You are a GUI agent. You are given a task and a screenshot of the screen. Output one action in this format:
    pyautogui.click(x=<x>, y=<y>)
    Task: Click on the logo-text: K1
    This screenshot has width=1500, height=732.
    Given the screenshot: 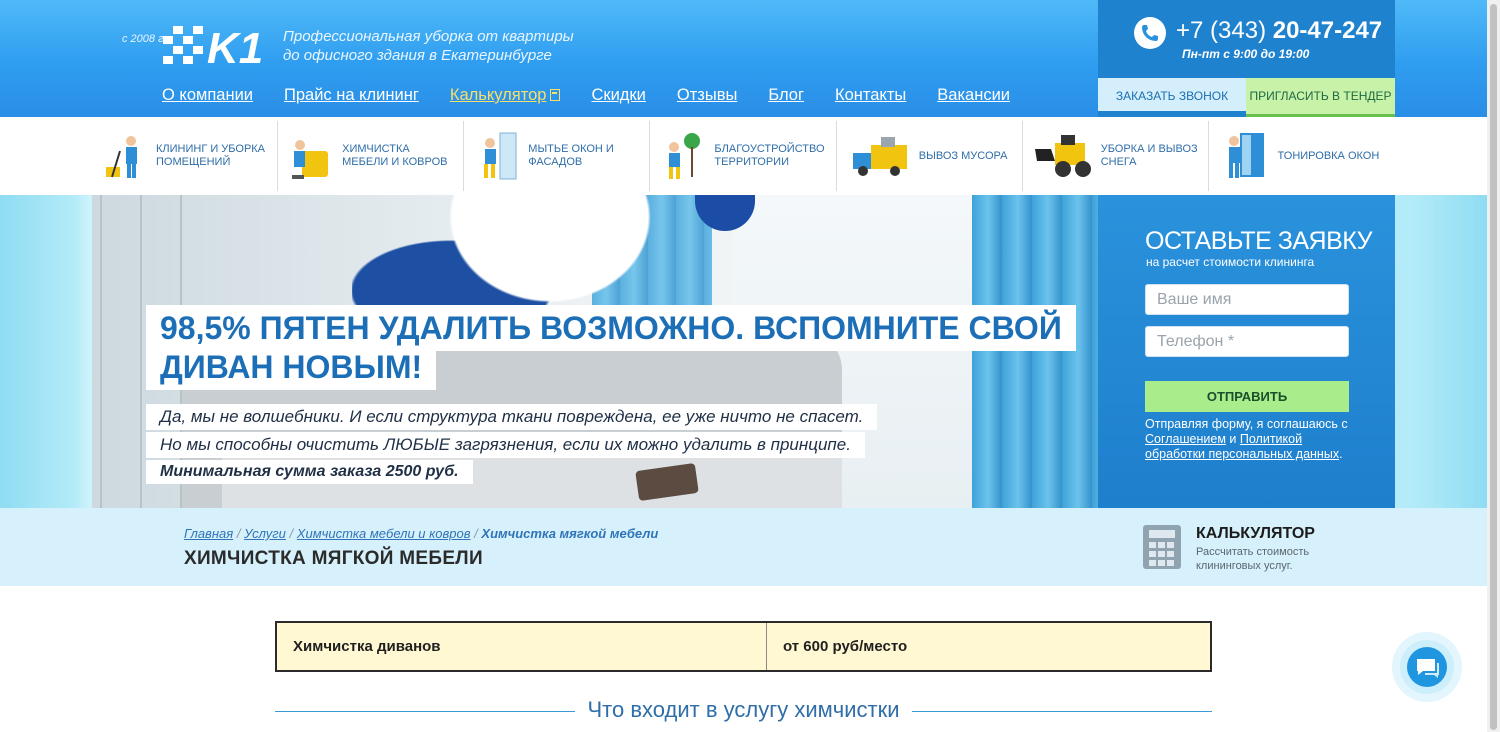 What is the action you would take?
    pyautogui.click(x=235, y=45)
    